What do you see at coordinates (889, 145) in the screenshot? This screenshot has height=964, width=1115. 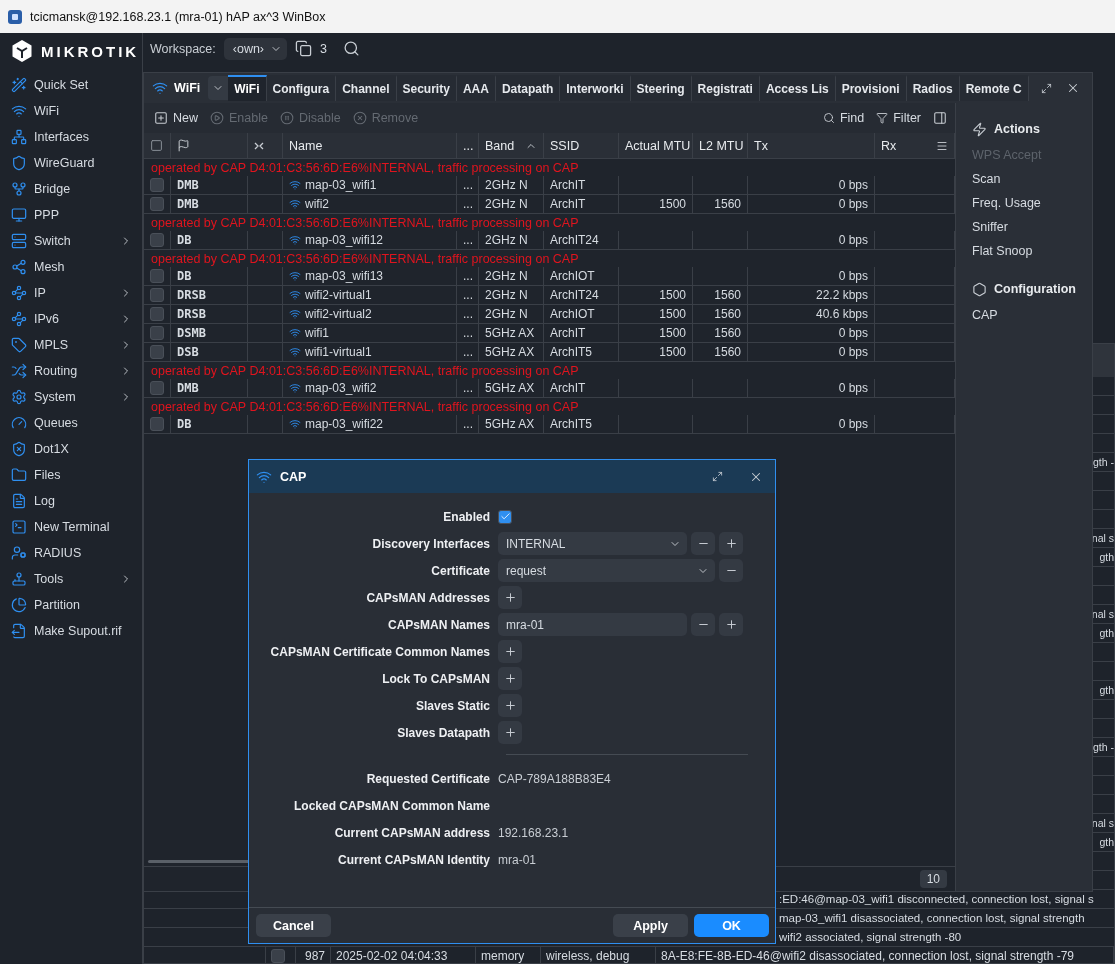 I see `column-header: Rx` at bounding box center [889, 145].